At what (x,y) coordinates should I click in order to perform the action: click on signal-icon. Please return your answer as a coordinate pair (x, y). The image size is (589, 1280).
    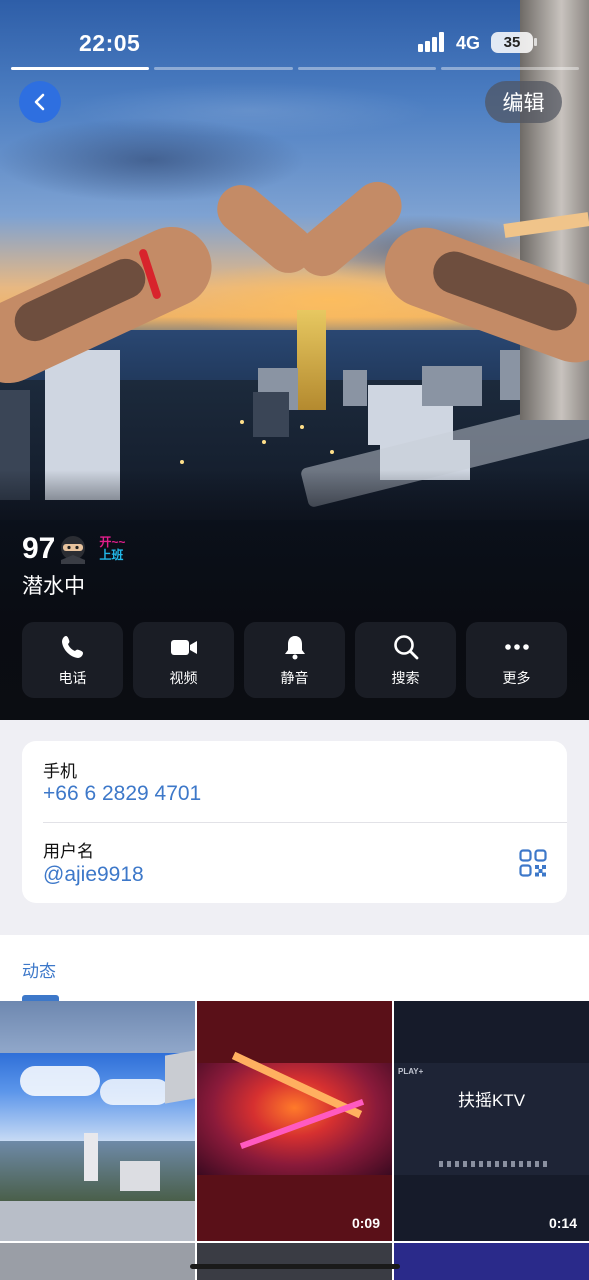
    Looking at the image, I should click on (433, 42).